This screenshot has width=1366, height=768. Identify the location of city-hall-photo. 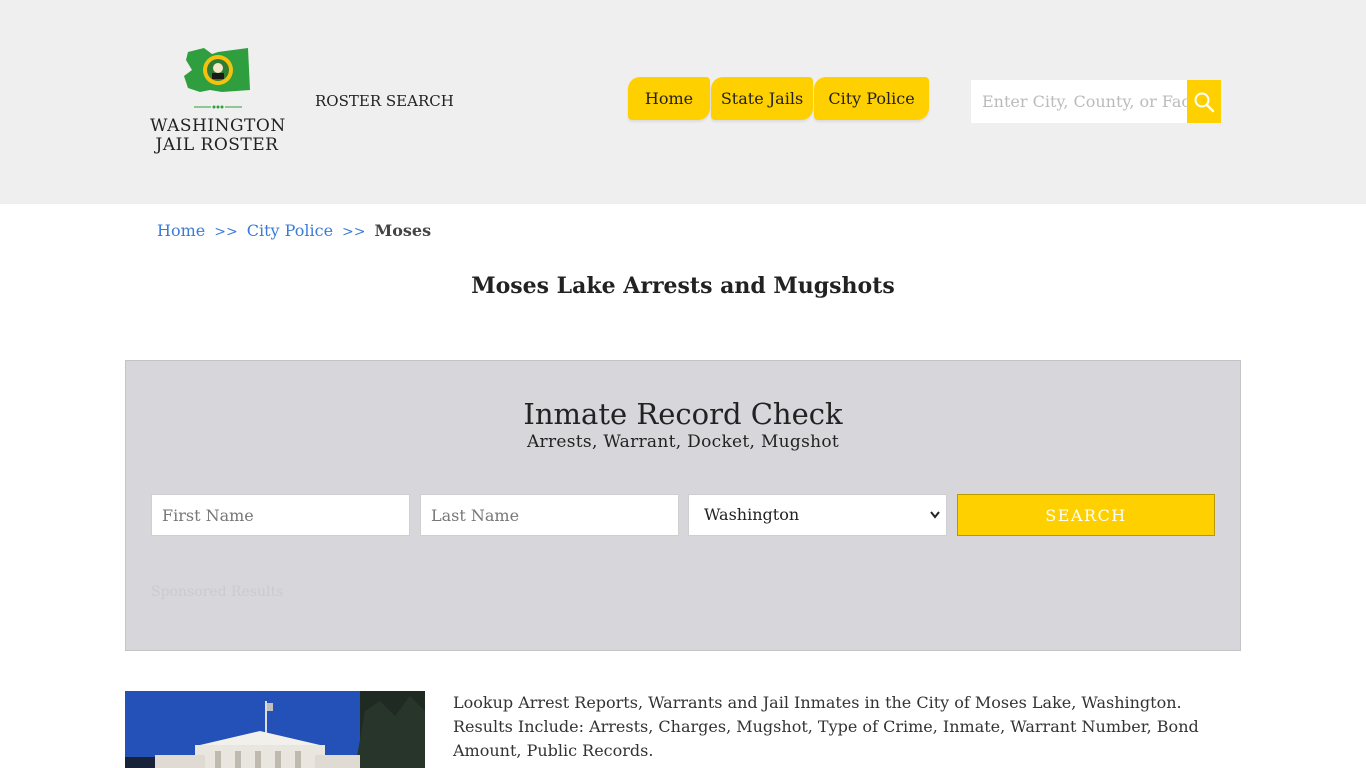
(275, 729).